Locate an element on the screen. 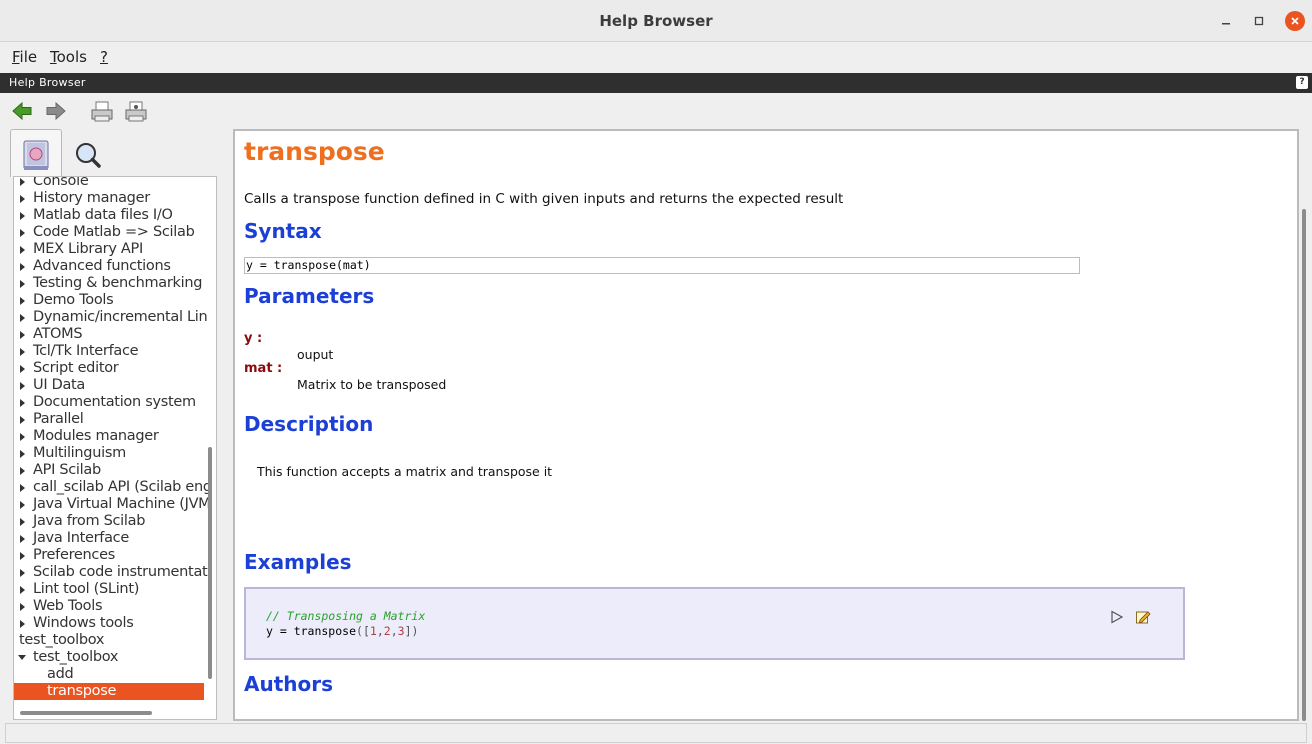  close-icon is located at coordinates (1295, 21).